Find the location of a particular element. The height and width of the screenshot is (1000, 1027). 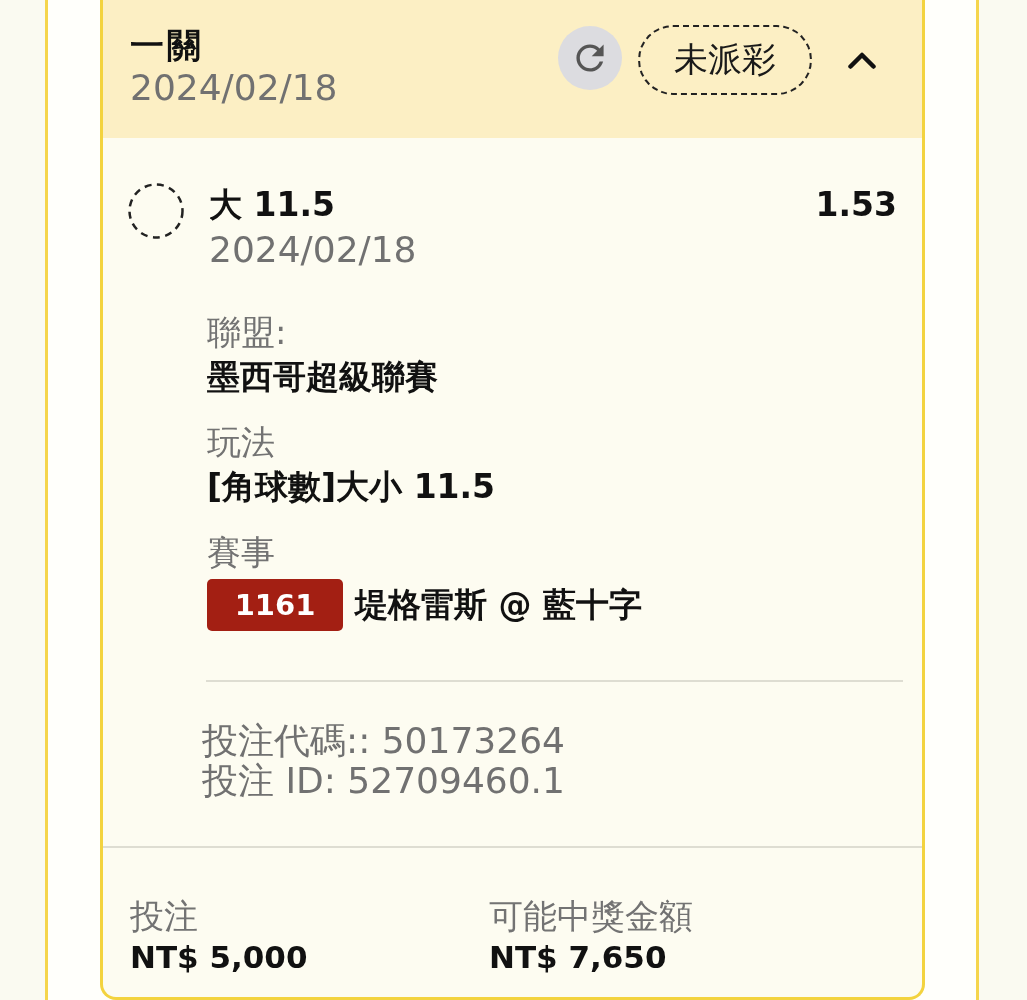

footer-amount: NT$ 5,000 is located at coordinates (219, 957).